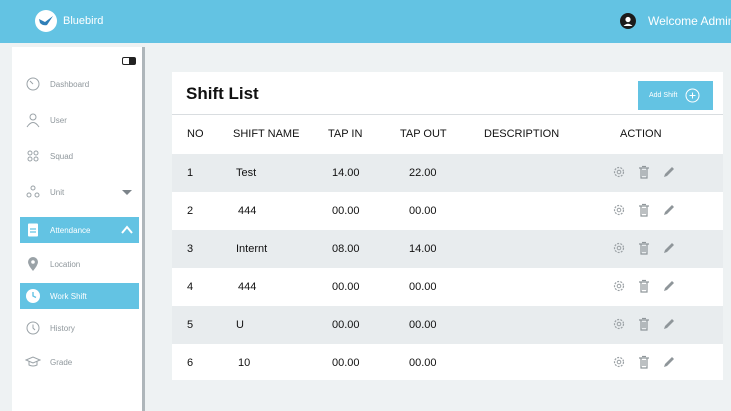 This screenshot has width=731, height=411. Describe the element at coordinates (365, 21) in the screenshot. I see `top-bar: Bluebird Welcome Admin` at that location.